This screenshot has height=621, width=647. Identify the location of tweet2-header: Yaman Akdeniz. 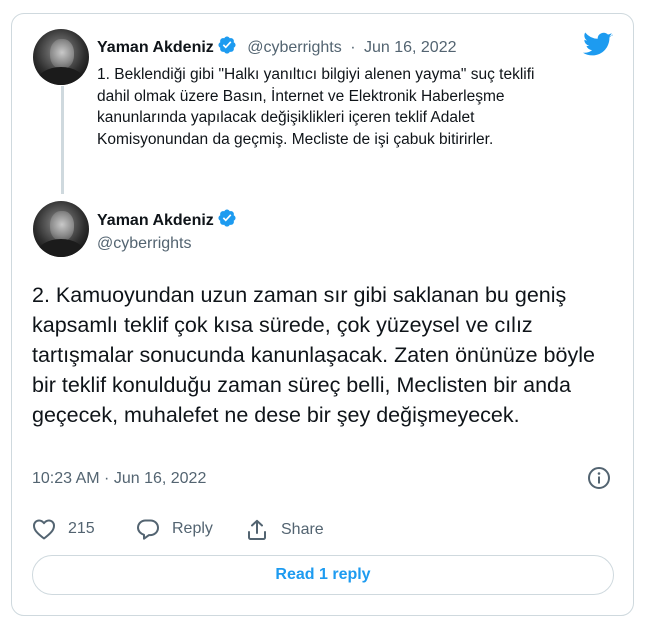
(167, 220).